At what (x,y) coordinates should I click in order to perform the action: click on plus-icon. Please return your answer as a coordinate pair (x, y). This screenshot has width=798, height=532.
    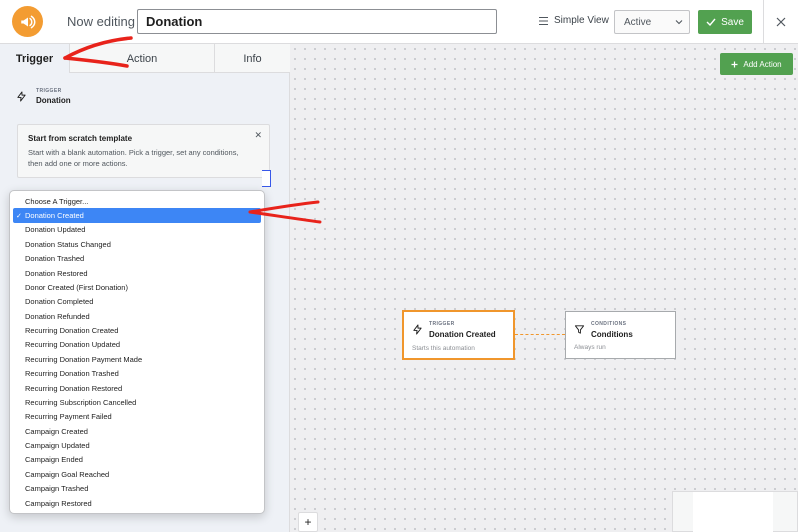
    Looking at the image, I should click on (734, 64).